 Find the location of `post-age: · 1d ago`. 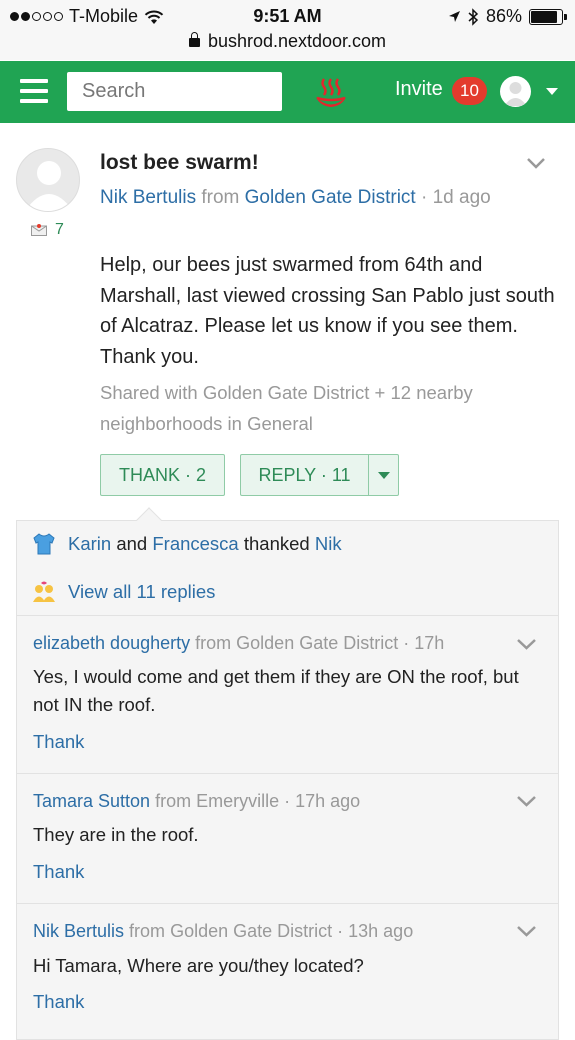

post-age: · 1d ago is located at coordinates (456, 197).